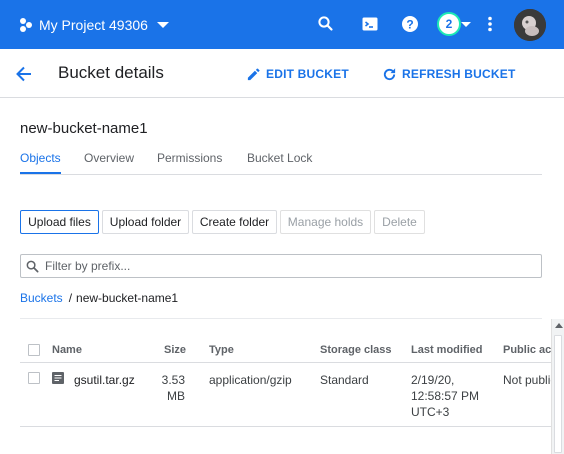 The width and height of the screenshot is (564, 454). What do you see at coordinates (26, 25) in the screenshot?
I see `project-icon` at bounding box center [26, 25].